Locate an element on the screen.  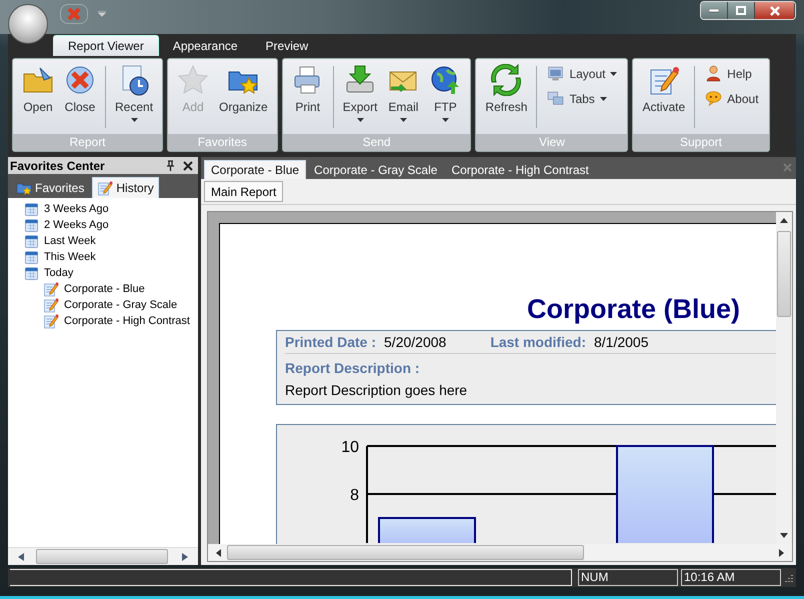
application-button is located at coordinates (28, 24).